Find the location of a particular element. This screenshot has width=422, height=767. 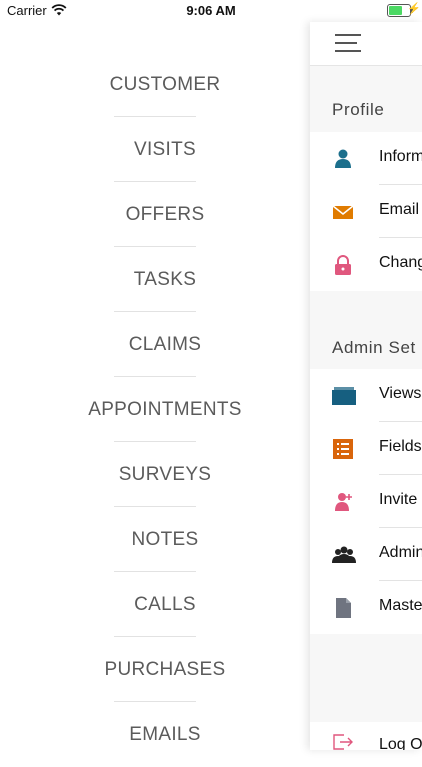

charging-icon: ⚡ is located at coordinates (414, 9).